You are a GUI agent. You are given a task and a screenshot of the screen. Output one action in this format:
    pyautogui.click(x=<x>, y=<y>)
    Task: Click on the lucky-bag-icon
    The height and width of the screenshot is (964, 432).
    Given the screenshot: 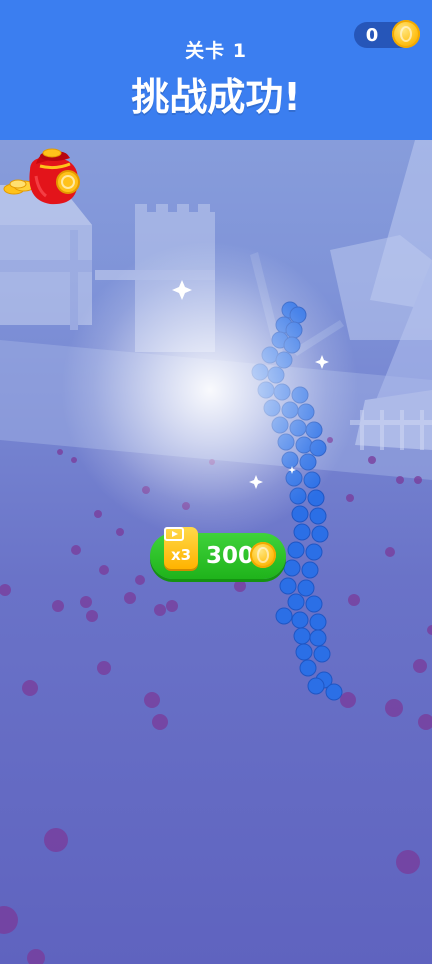 What is the action you would take?
    pyautogui.click(x=41, y=176)
    